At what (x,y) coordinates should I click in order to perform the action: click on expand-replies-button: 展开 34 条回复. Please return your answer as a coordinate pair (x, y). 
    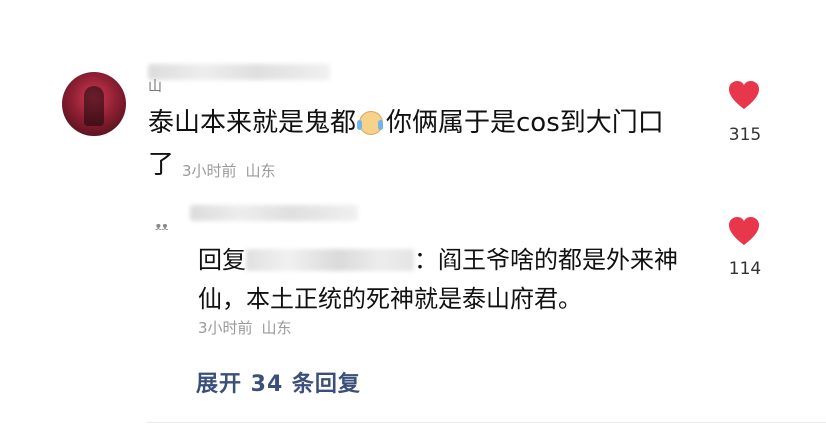
    Looking at the image, I should click on (278, 382).